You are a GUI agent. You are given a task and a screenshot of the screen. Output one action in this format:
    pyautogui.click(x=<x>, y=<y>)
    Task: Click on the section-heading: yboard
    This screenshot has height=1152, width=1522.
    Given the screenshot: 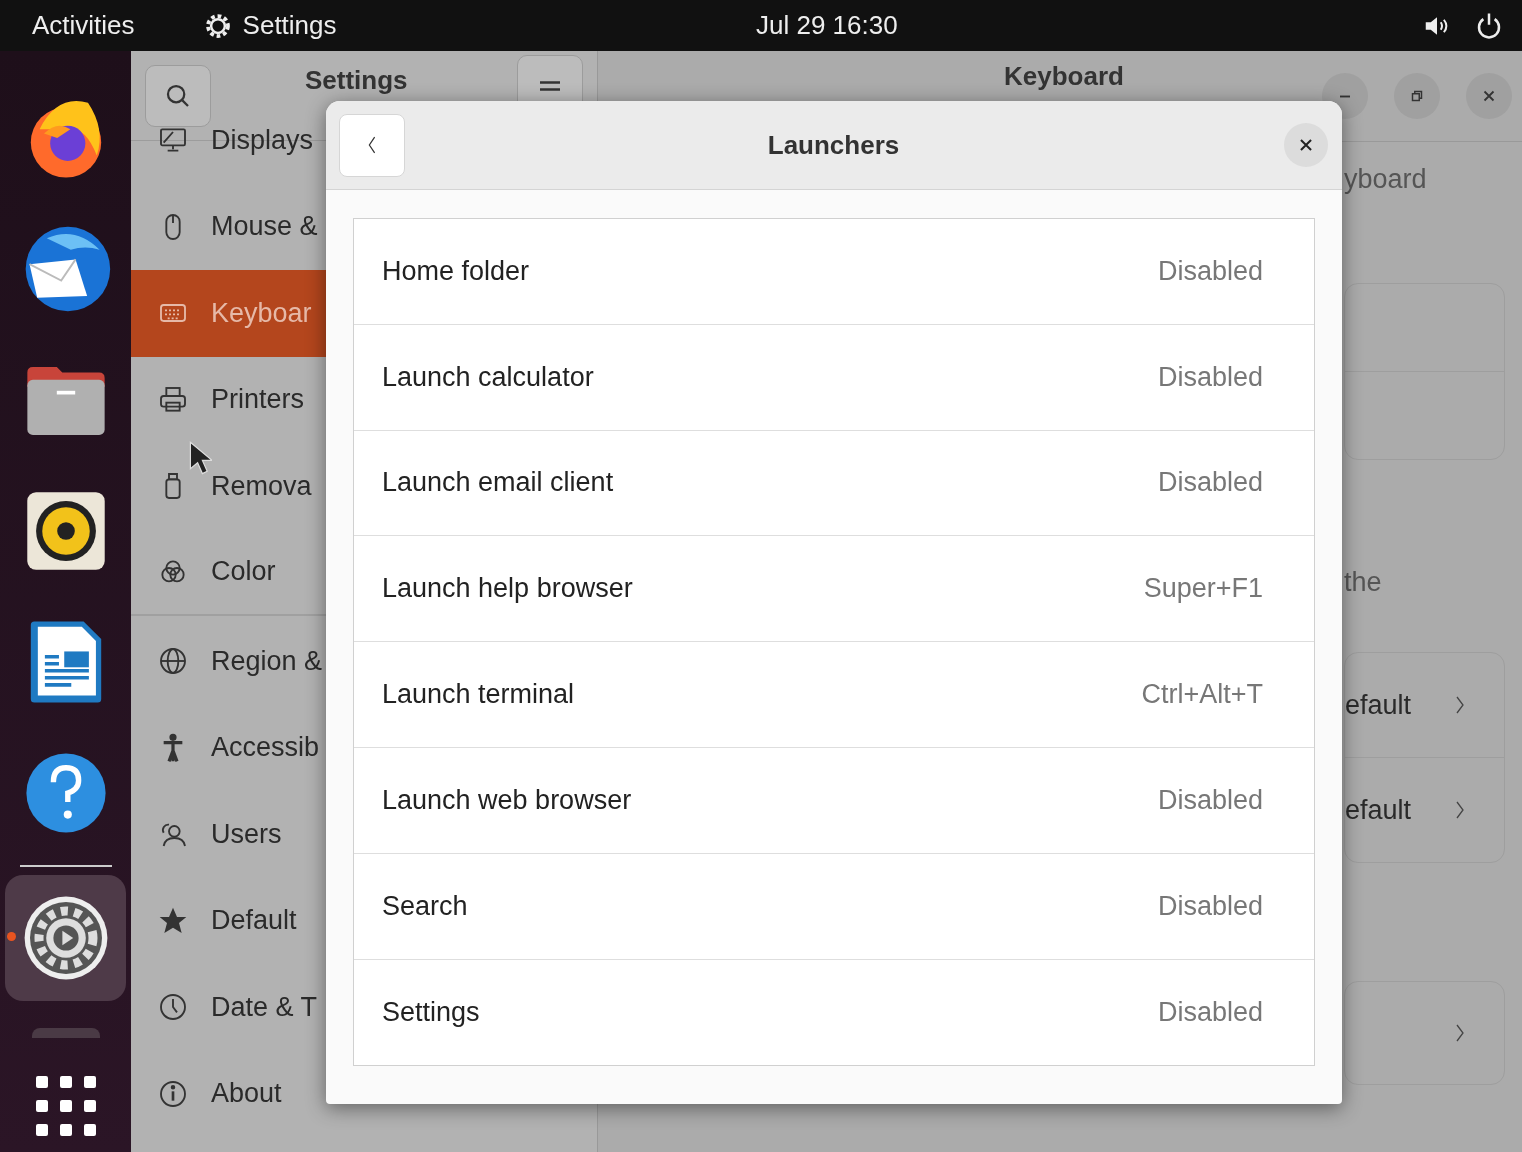 What is the action you would take?
    pyautogui.click(x=1385, y=179)
    